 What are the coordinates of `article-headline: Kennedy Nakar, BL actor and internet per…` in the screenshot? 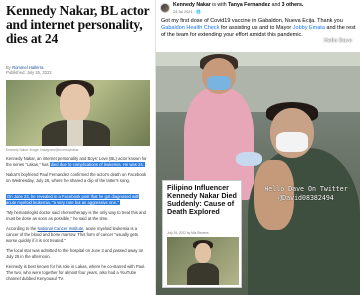 It's located at (78, 24).